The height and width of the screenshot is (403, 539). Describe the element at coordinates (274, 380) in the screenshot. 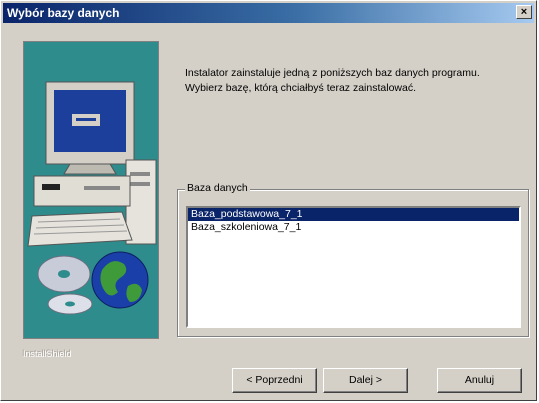

I see `back-button: < Poprzedni` at that location.